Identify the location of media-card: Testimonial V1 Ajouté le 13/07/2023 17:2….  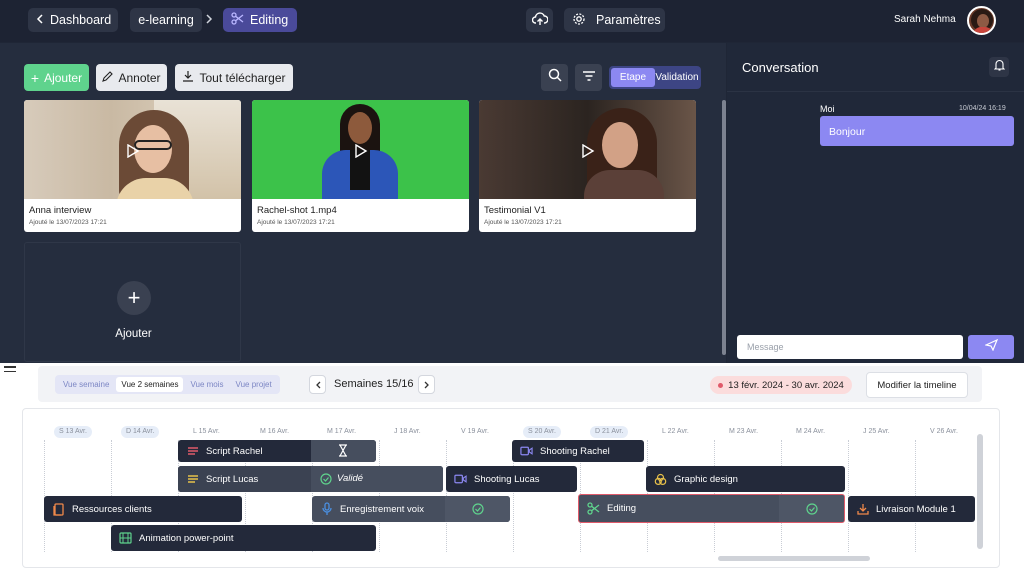
(587, 166).